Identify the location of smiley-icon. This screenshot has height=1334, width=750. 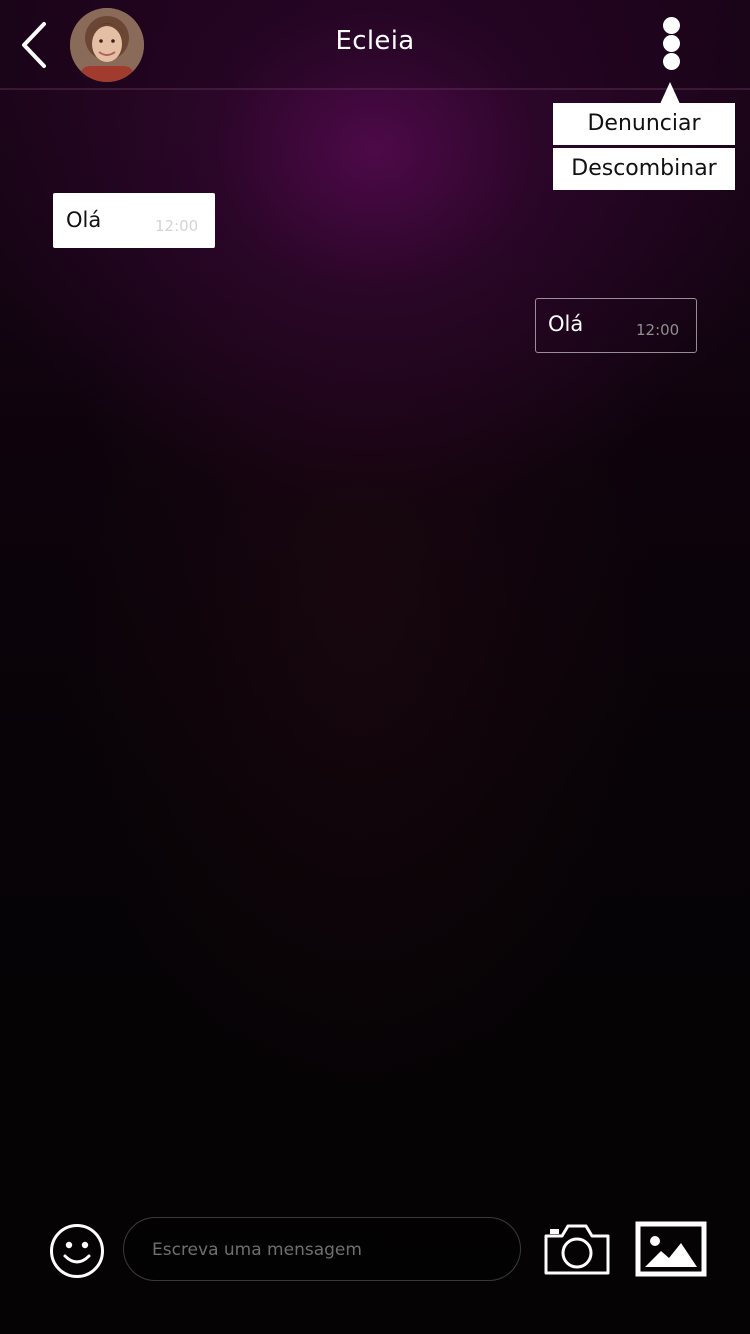
(77, 1251).